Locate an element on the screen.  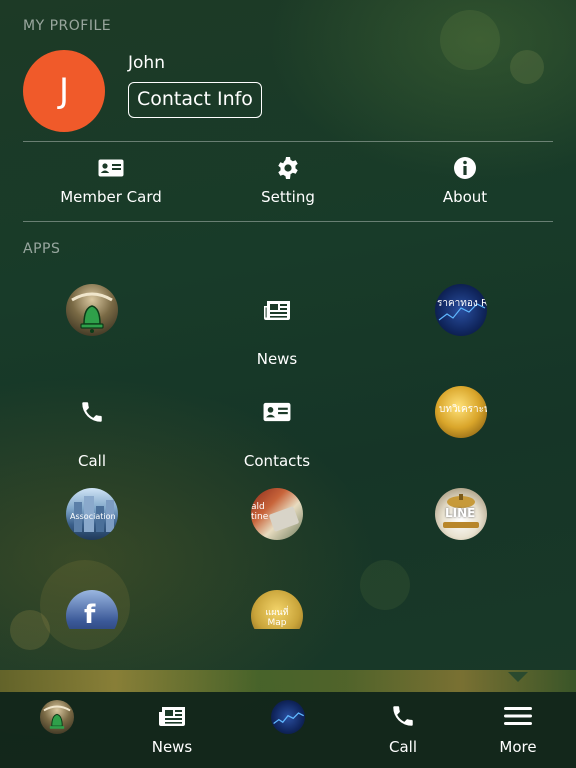
facebook-app-text: f is located at coordinates (90, 614).